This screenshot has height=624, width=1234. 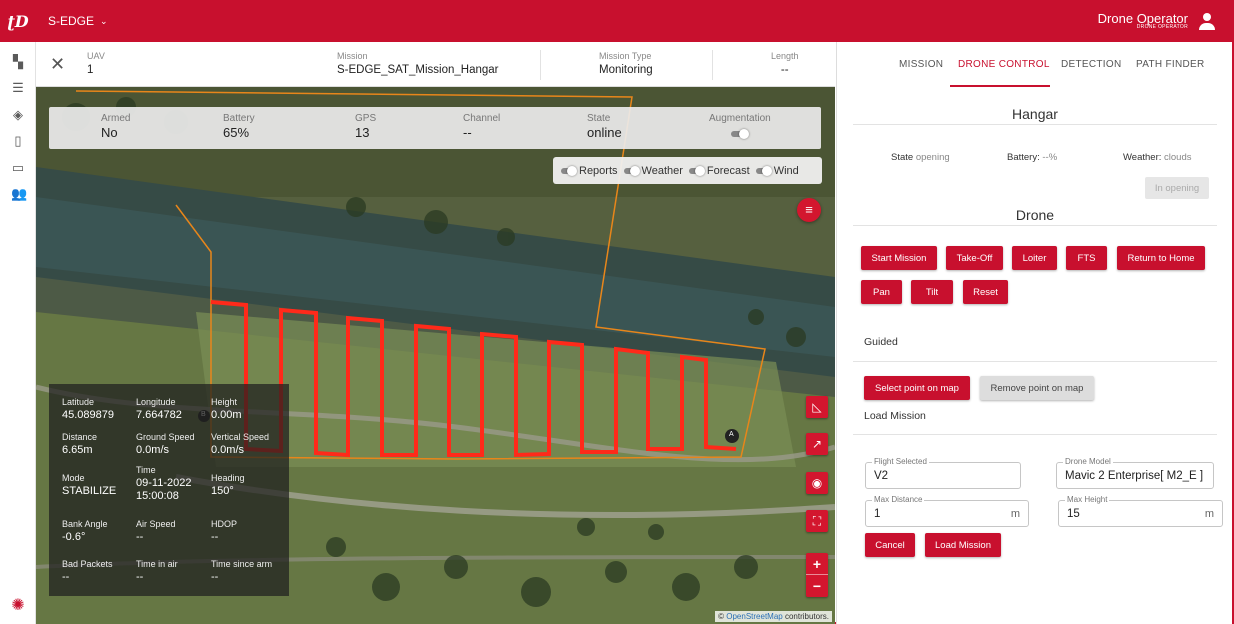 I want to click on map-layer-toggles: Reports Weather Forecast Wind, so click(x=687, y=170).